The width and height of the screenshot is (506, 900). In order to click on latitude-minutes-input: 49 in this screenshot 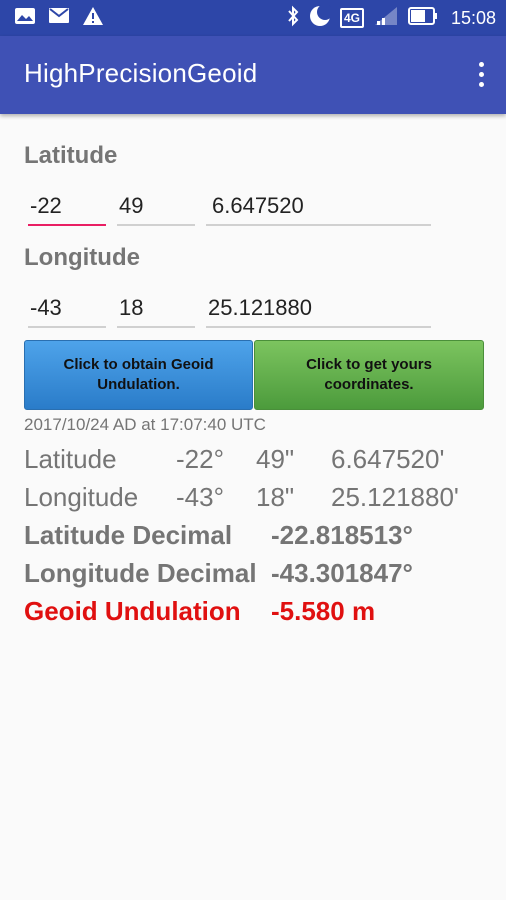, I will do `click(156, 208)`.